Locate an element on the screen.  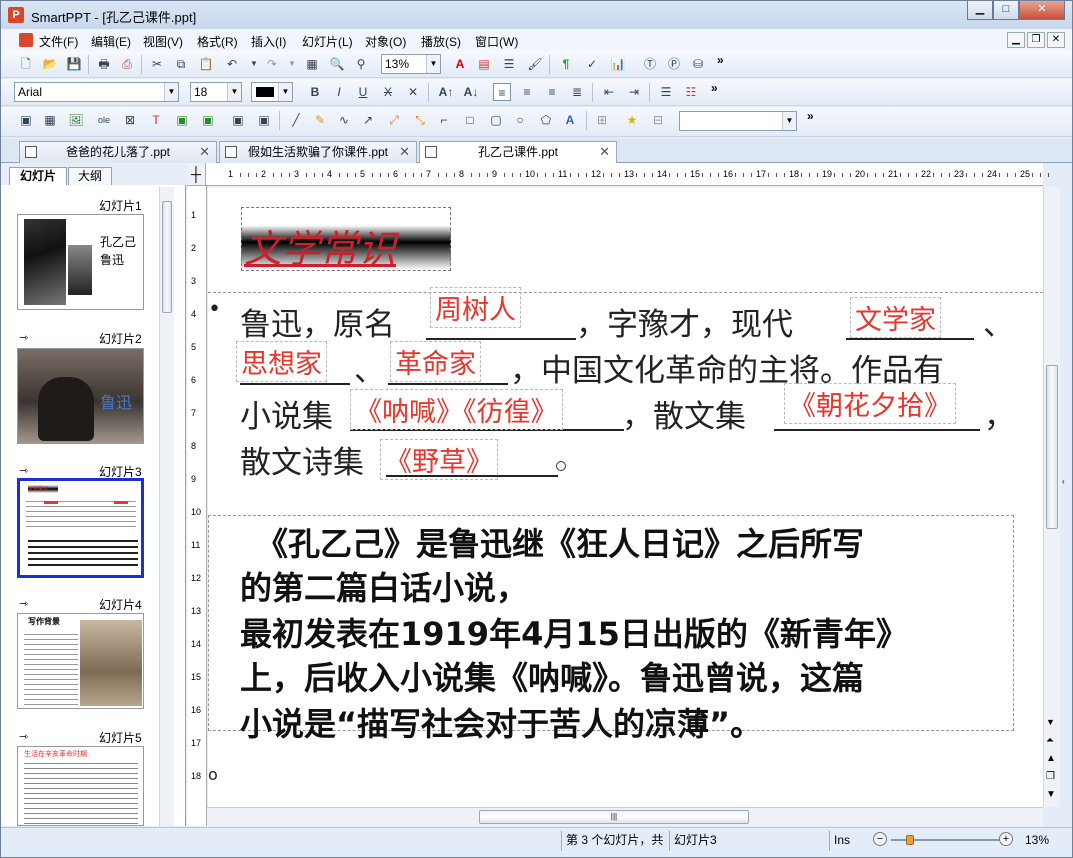
maximize-button: □ is located at coordinates (1006, 10).